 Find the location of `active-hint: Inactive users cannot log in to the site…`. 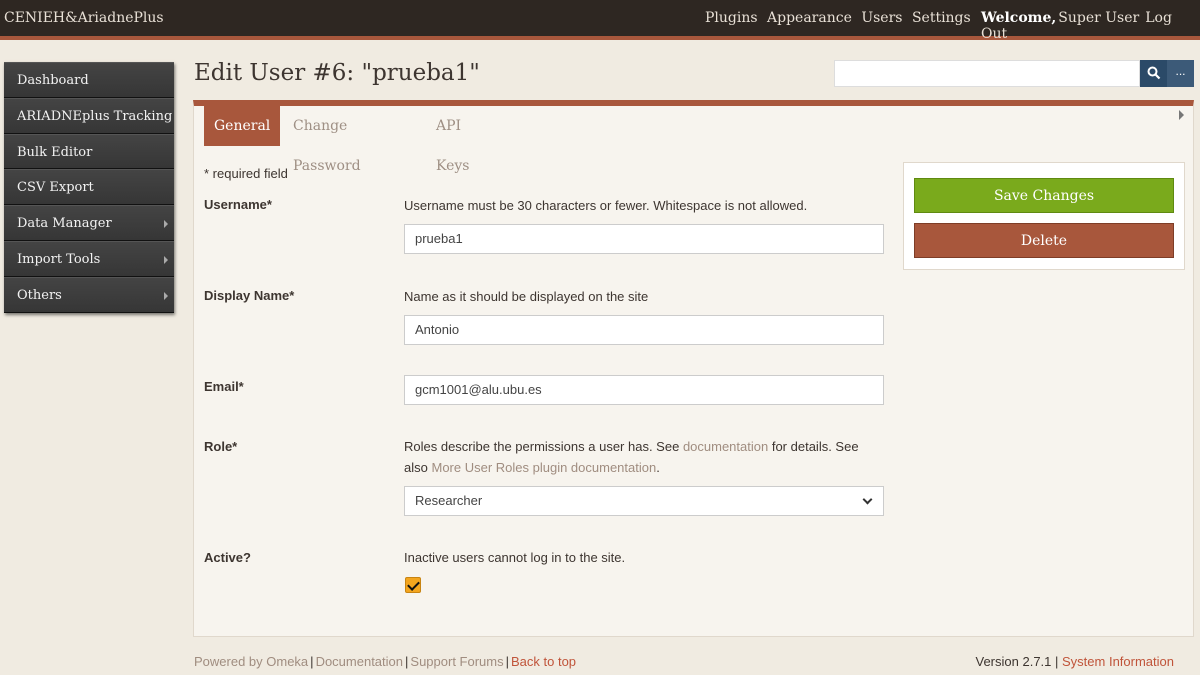

active-hint: Inactive users cannot log in to the site… is located at coordinates (515, 557).